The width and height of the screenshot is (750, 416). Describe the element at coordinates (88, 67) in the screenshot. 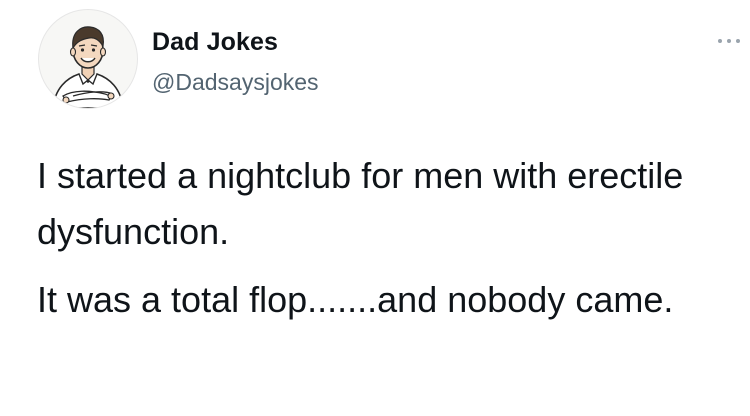

I see `cartoon-man-avatar-icon` at that location.